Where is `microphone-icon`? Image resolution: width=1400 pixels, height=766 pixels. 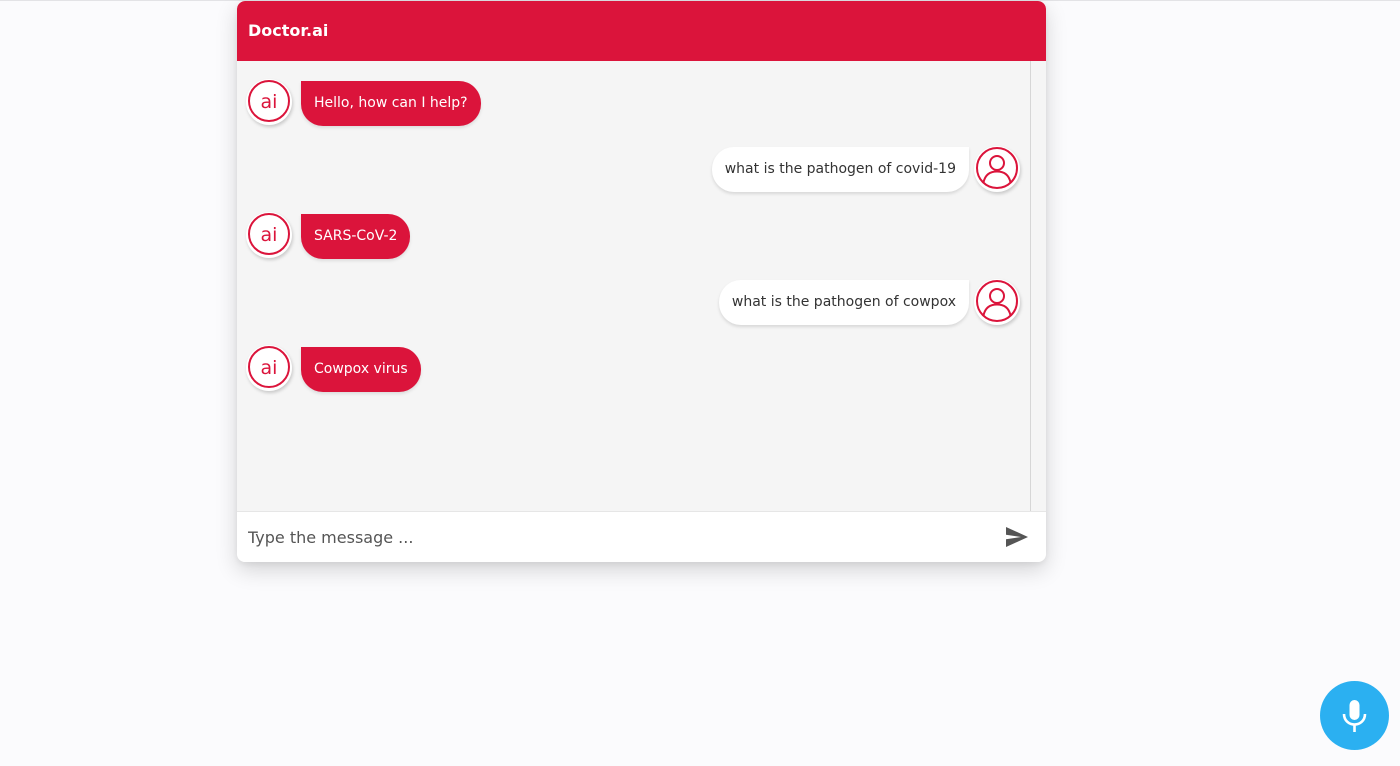
microphone-icon is located at coordinates (1354, 716).